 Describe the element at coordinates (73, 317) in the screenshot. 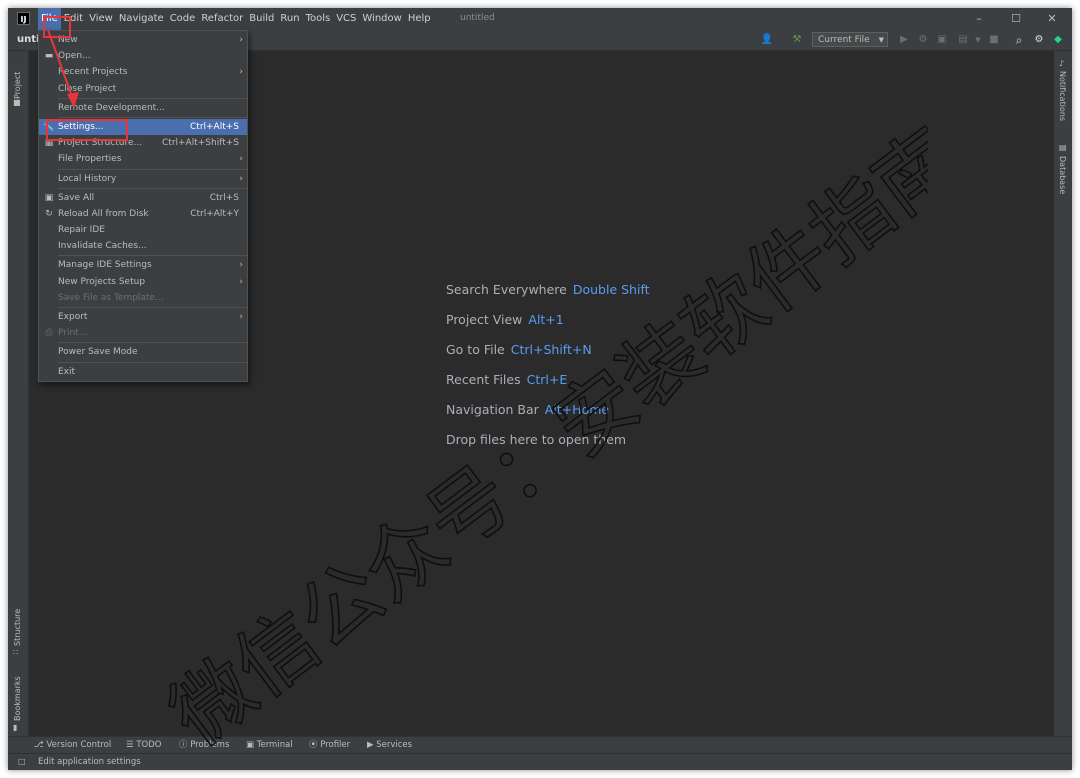

I see `menu-item-label: Export` at that location.